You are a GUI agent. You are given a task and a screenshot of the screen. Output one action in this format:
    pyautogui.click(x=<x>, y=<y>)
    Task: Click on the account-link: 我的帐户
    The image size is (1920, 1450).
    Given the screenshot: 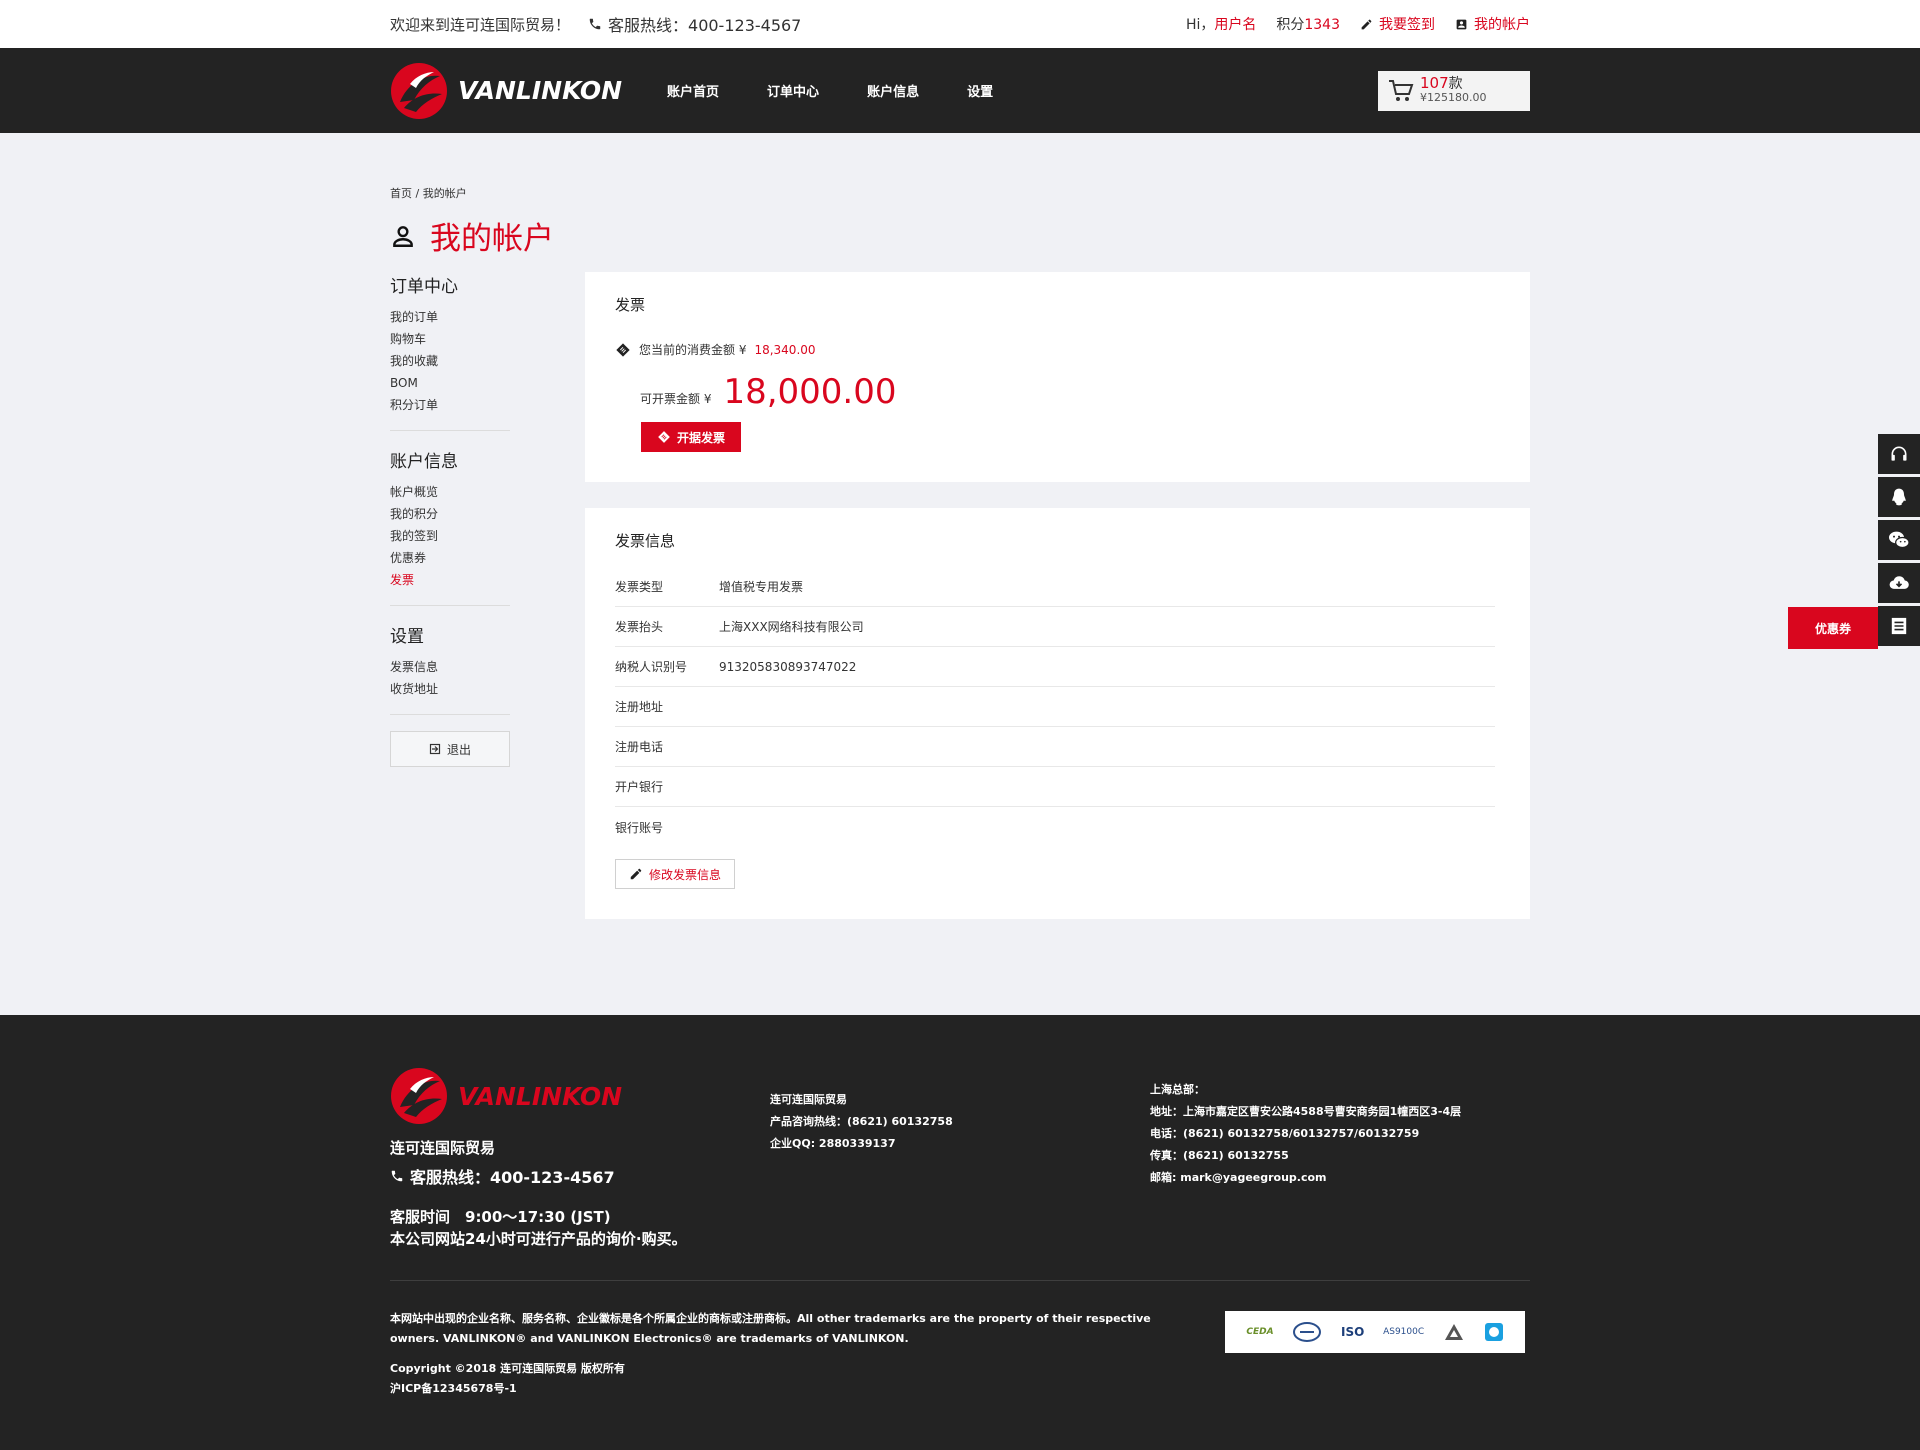 What is the action you would take?
    pyautogui.click(x=1492, y=24)
    